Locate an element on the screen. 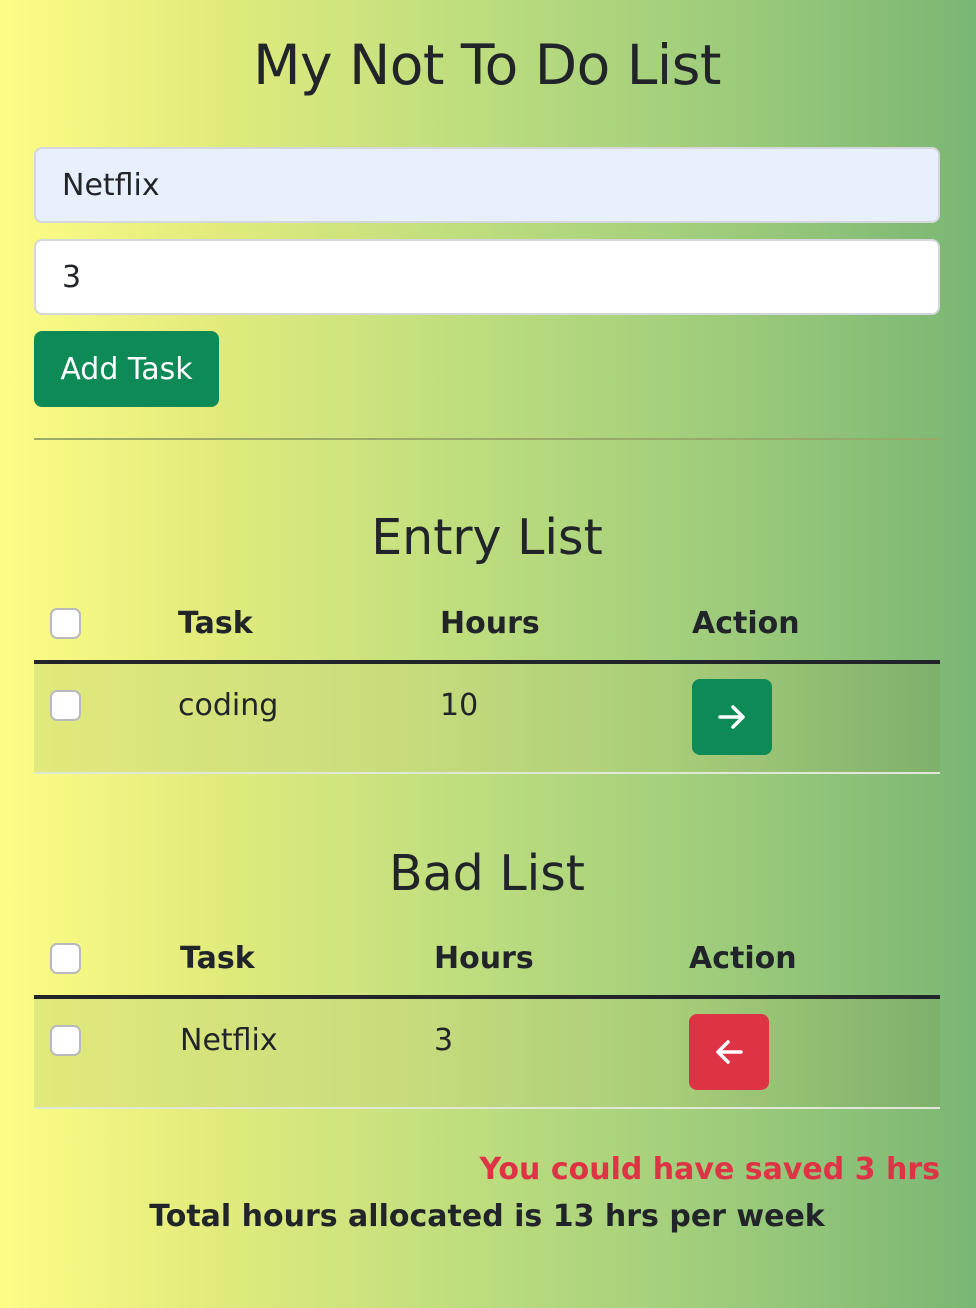 Image resolution: width=976 pixels, height=1308 pixels. entry-list-table: Task Hours Action coding 10 is located at coordinates (487, 685).